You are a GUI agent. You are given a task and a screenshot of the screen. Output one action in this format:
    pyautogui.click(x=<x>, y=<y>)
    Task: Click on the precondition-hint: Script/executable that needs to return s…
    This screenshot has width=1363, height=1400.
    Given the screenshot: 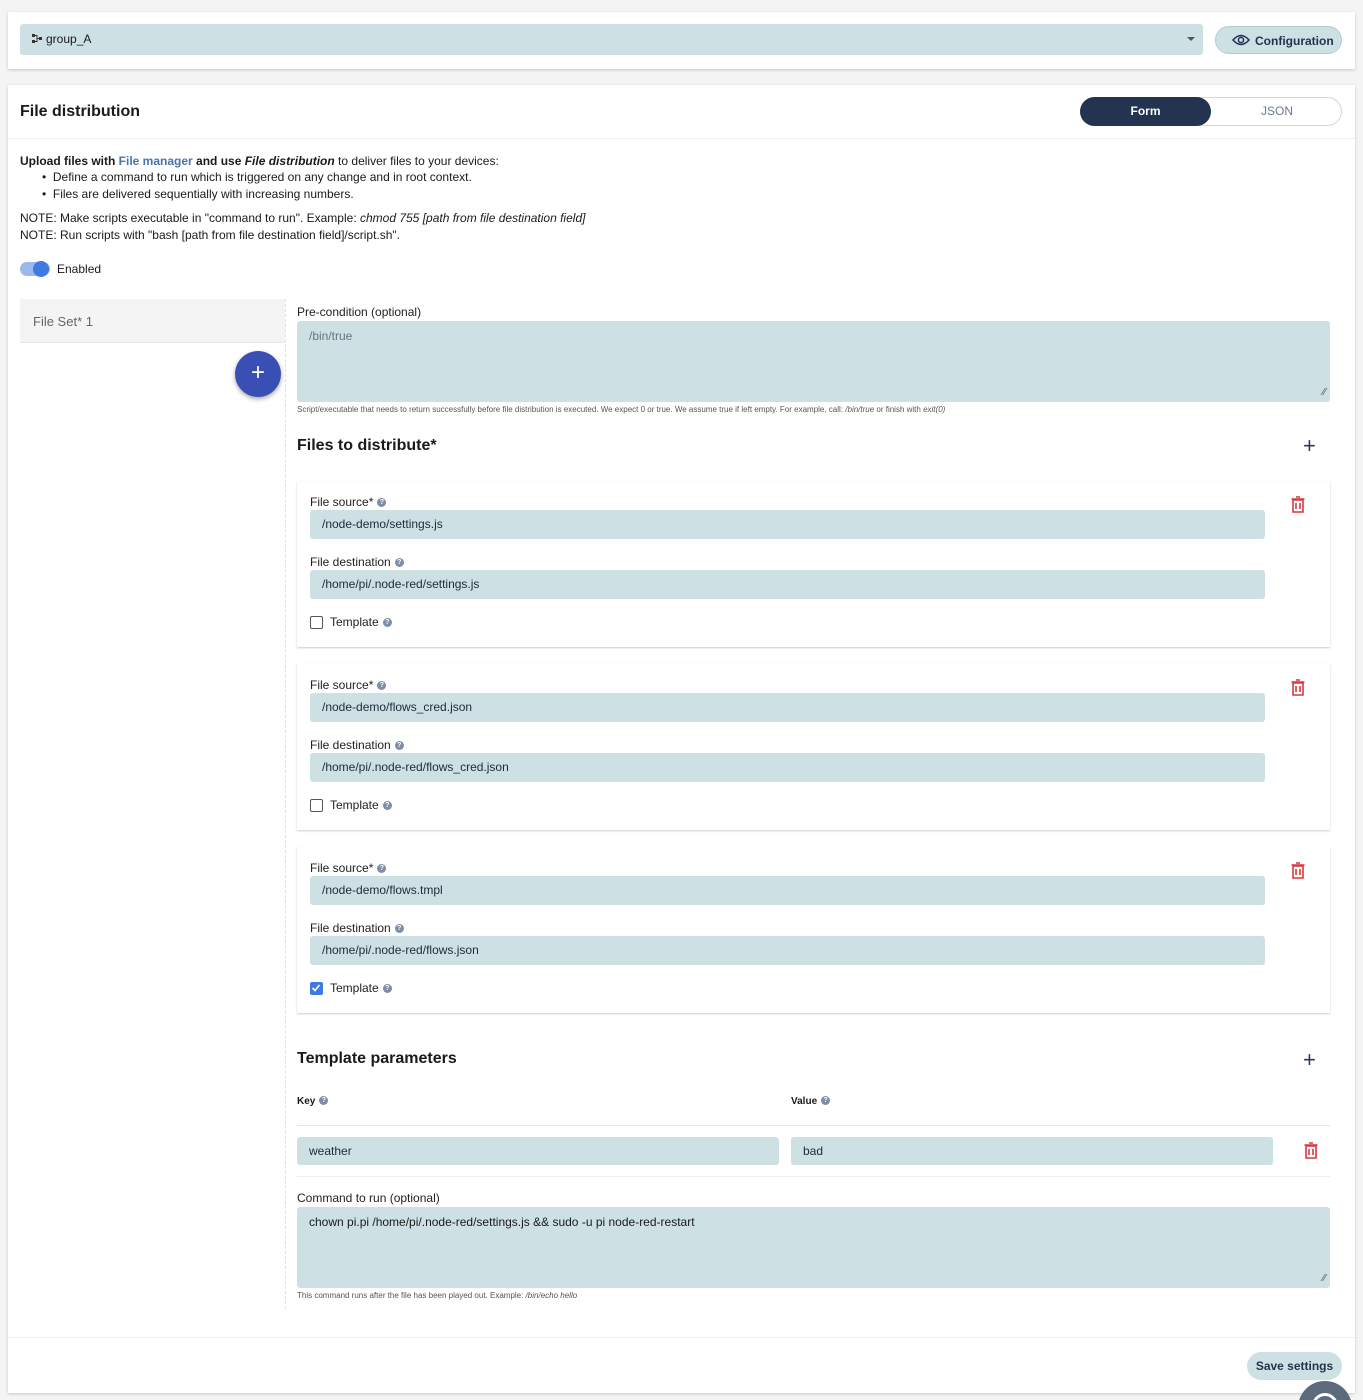 What is the action you would take?
    pyautogui.click(x=621, y=409)
    